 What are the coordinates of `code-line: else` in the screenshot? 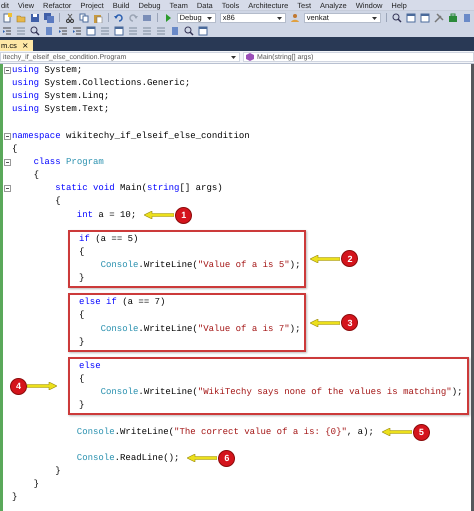 It's located at (90, 366).